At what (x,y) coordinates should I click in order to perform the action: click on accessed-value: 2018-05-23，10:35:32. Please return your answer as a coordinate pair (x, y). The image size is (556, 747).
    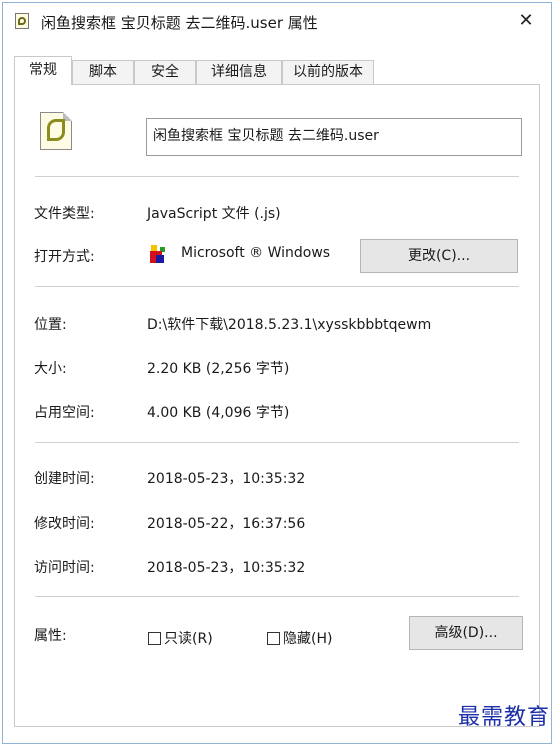
    Looking at the image, I should click on (226, 568).